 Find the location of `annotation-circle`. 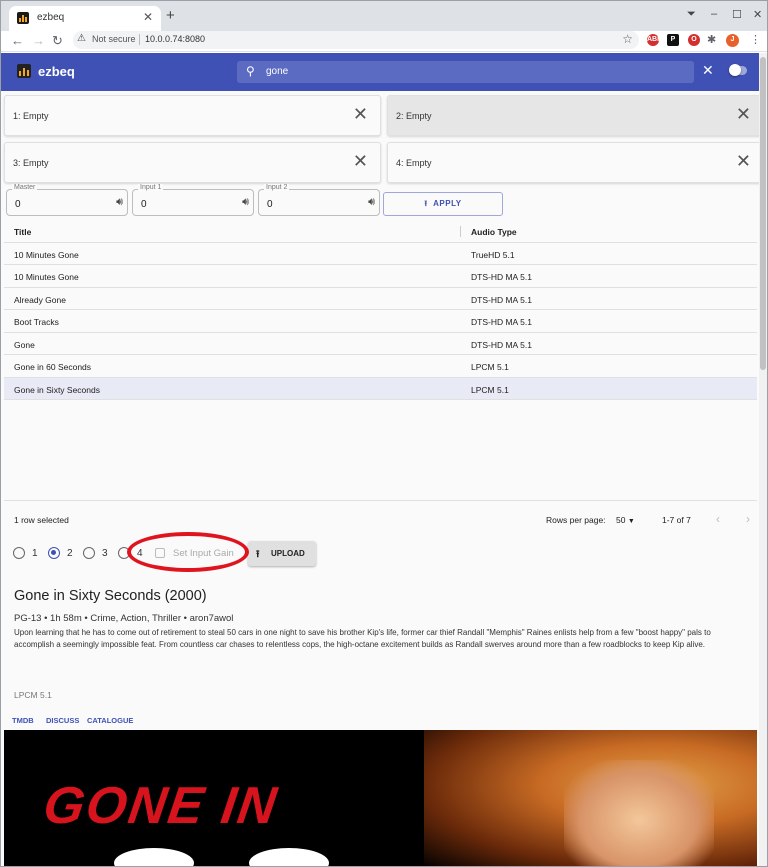

annotation-circle is located at coordinates (188, 552).